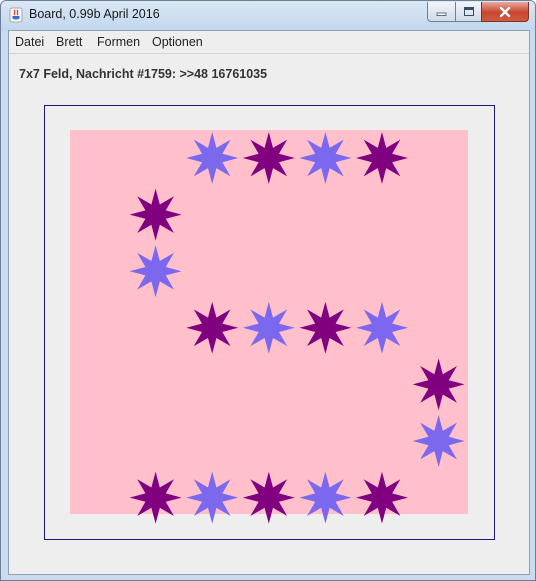  I want to click on window-title: Board, 0.99b April 2016, so click(94, 14).